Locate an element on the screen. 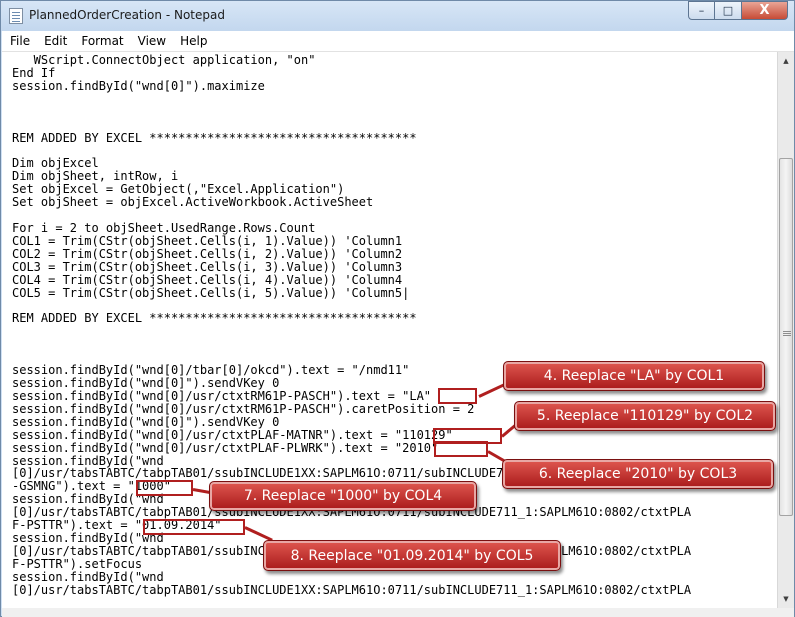  close-button: X is located at coordinates (765, 10).